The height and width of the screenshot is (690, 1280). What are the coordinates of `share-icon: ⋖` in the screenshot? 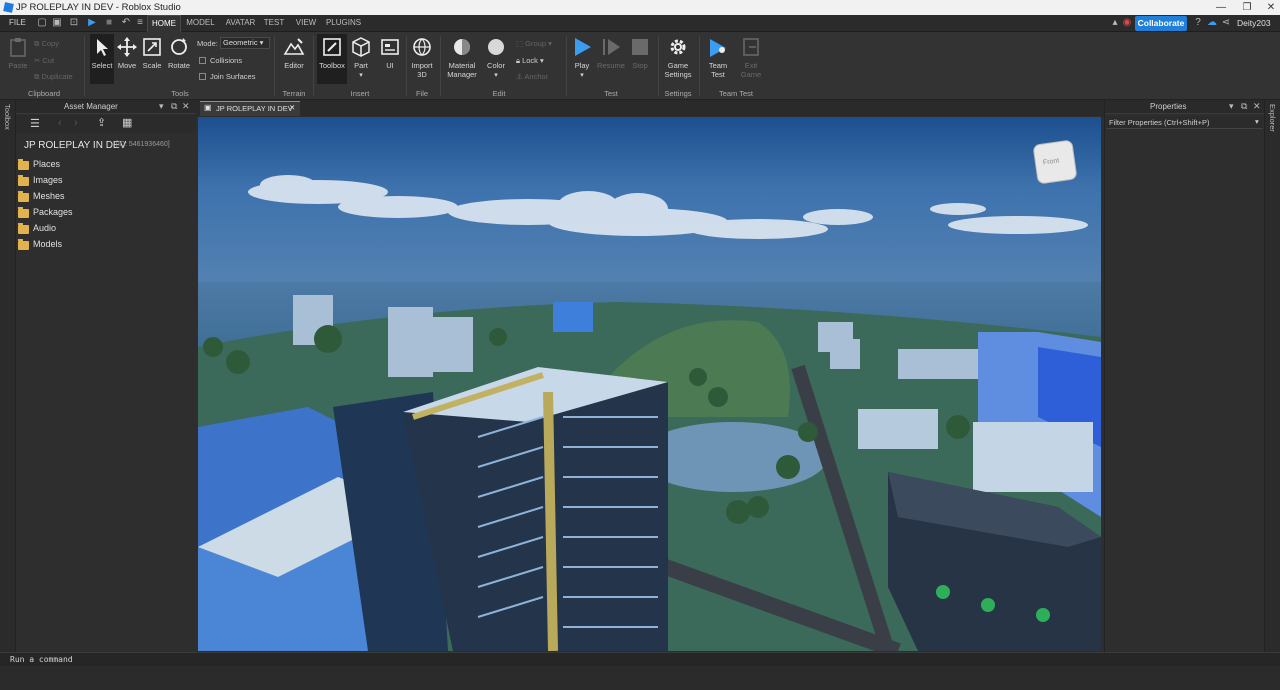 It's located at (1226, 23).